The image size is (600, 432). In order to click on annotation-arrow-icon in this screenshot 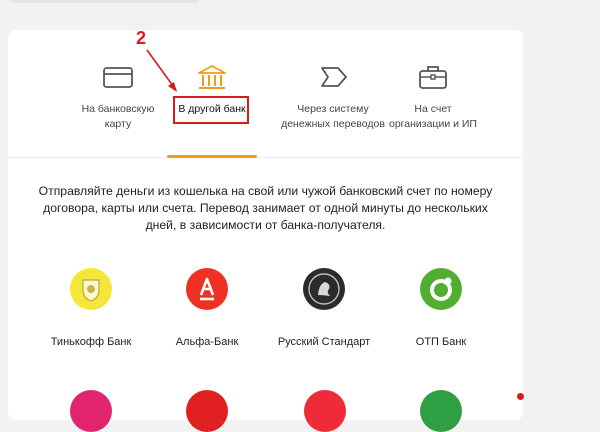, I will do `click(161, 70)`.